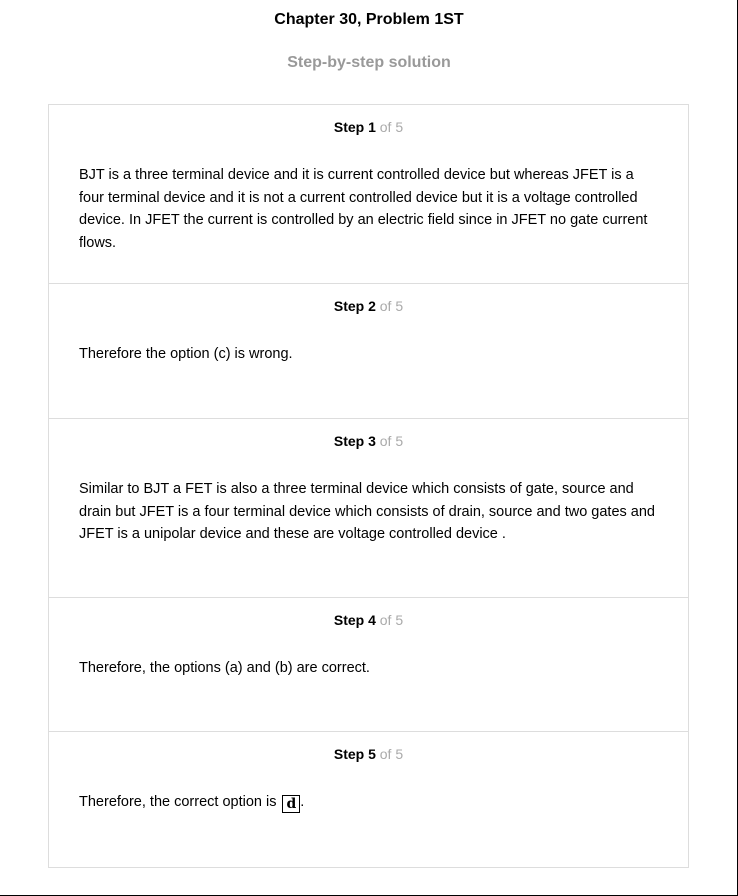 The width and height of the screenshot is (738, 896). What do you see at coordinates (186, 354) in the screenshot?
I see `step-text: Therefore the option (c) is wrong.` at bounding box center [186, 354].